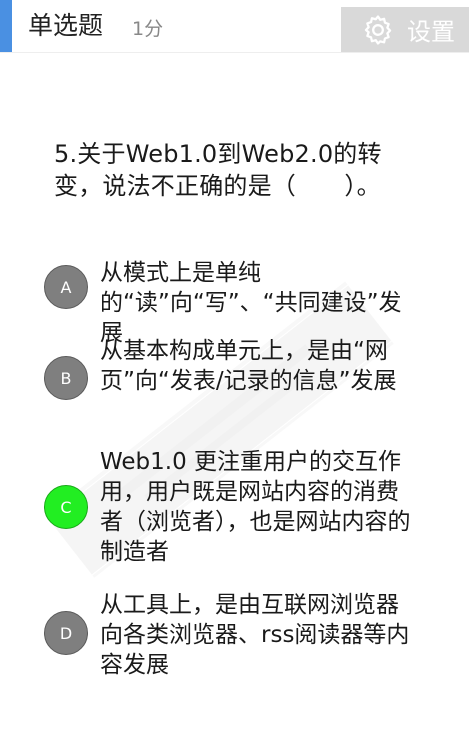 This screenshot has height=750, width=469. Describe the element at coordinates (6, 26) in the screenshot. I see `accent-bar` at that location.